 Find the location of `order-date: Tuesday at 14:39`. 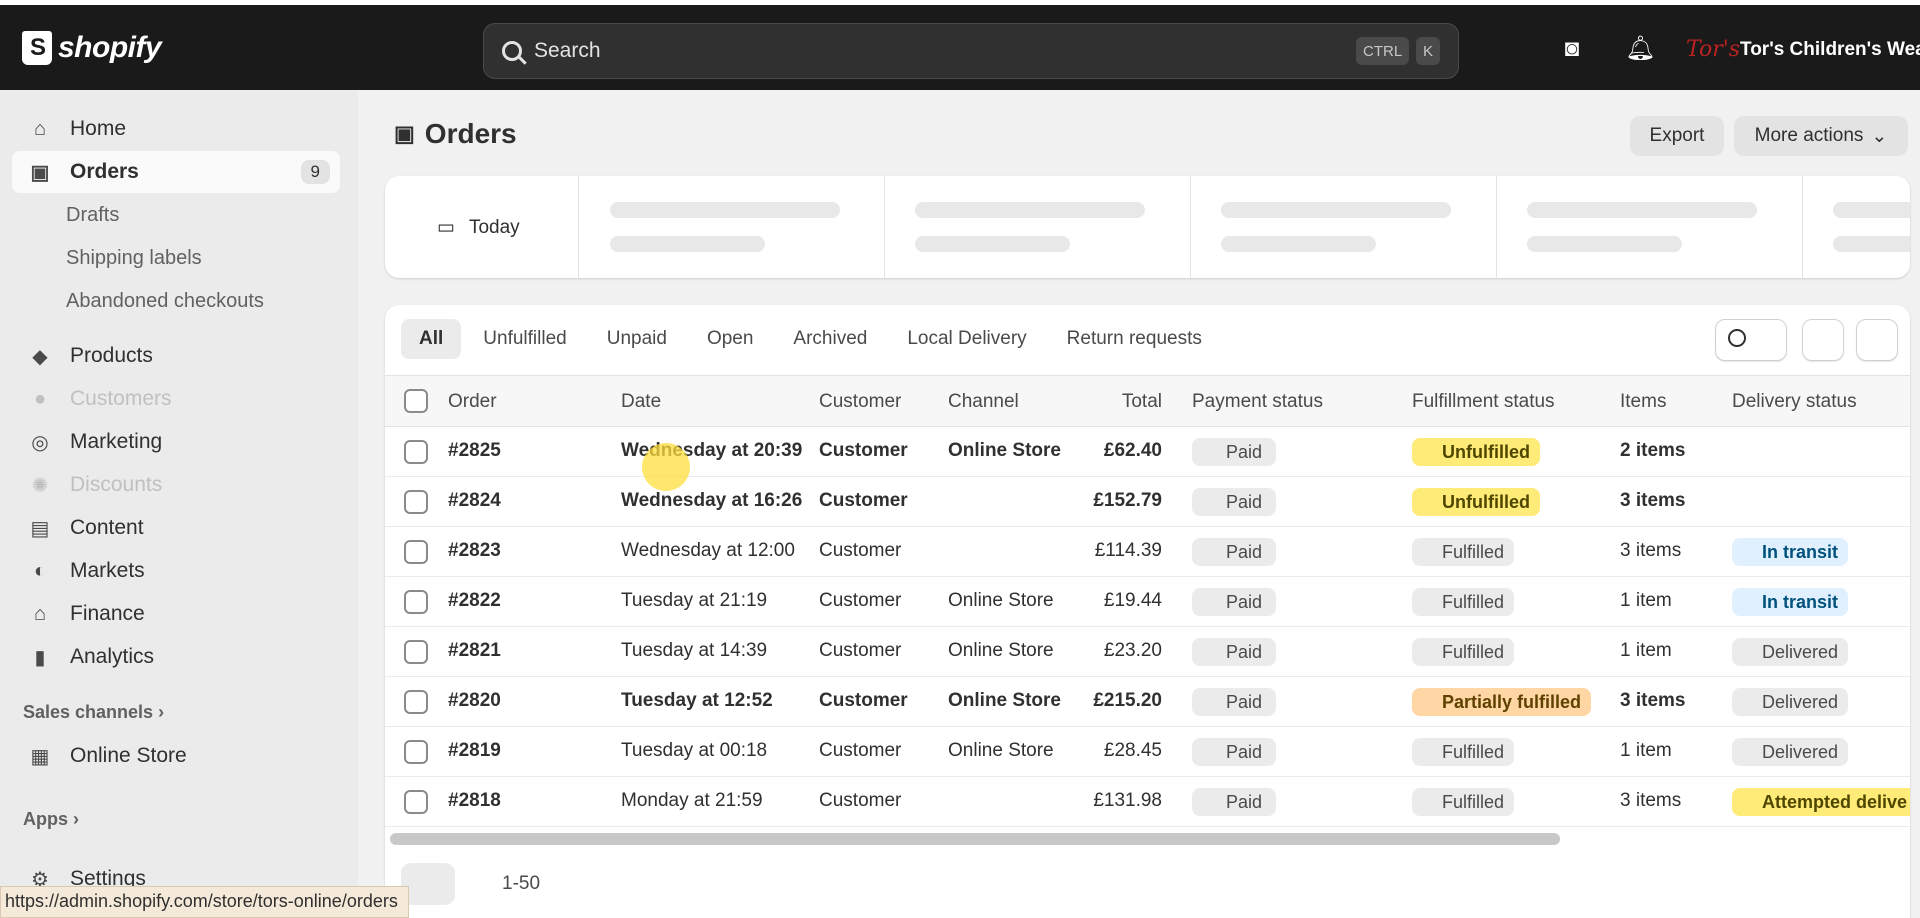

order-date: Tuesday at 14:39 is located at coordinates (694, 650).